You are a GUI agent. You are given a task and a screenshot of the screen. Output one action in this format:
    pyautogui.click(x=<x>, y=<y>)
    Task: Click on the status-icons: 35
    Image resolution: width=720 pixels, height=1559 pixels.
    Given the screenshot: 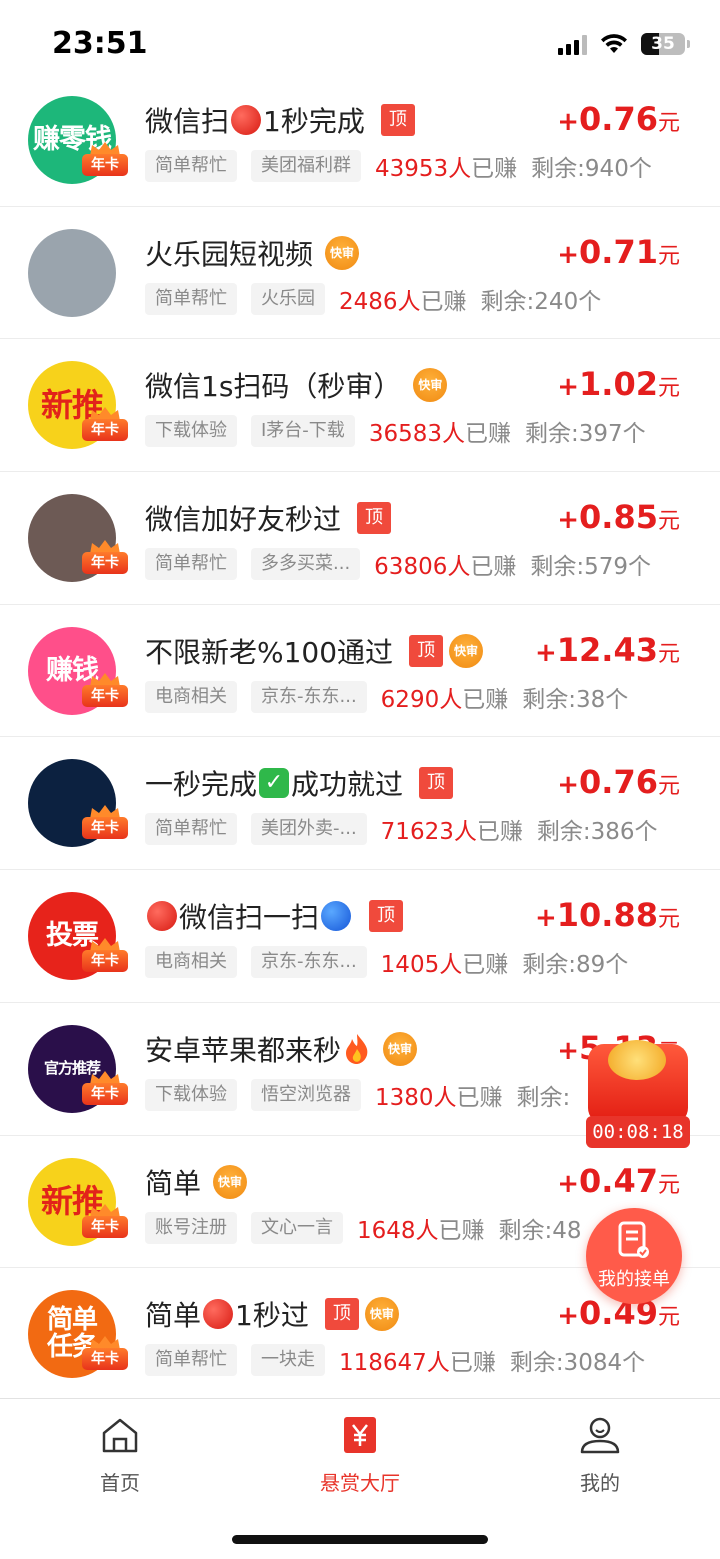 What is the action you would take?
    pyautogui.click(x=624, y=44)
    